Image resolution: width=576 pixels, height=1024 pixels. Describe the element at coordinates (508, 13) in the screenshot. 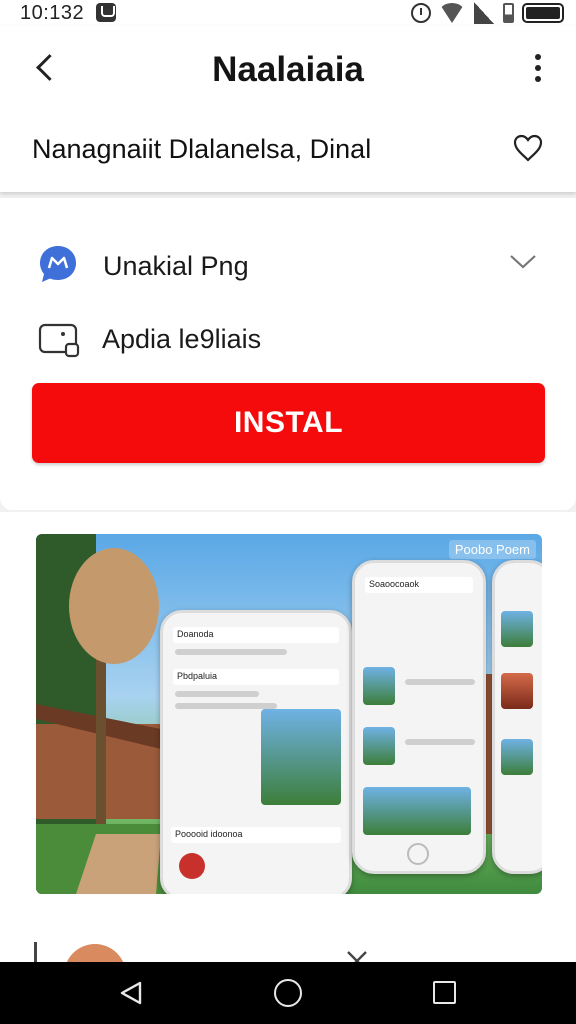

I see `battery-small-icon` at that location.